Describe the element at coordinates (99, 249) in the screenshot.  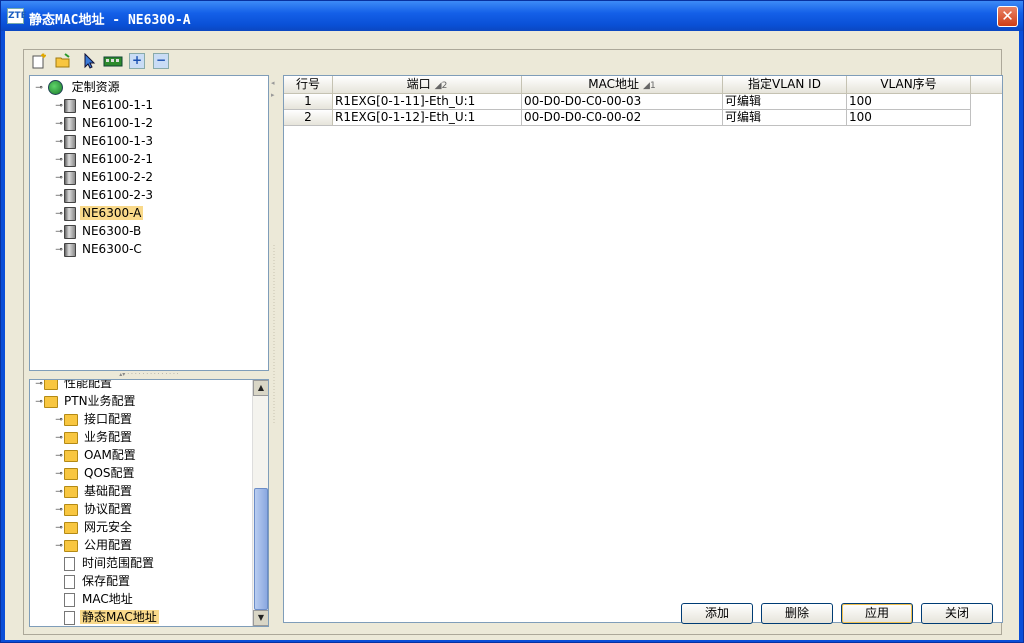
I see `tree-ne-item: ⊸ NE6300-C` at that location.